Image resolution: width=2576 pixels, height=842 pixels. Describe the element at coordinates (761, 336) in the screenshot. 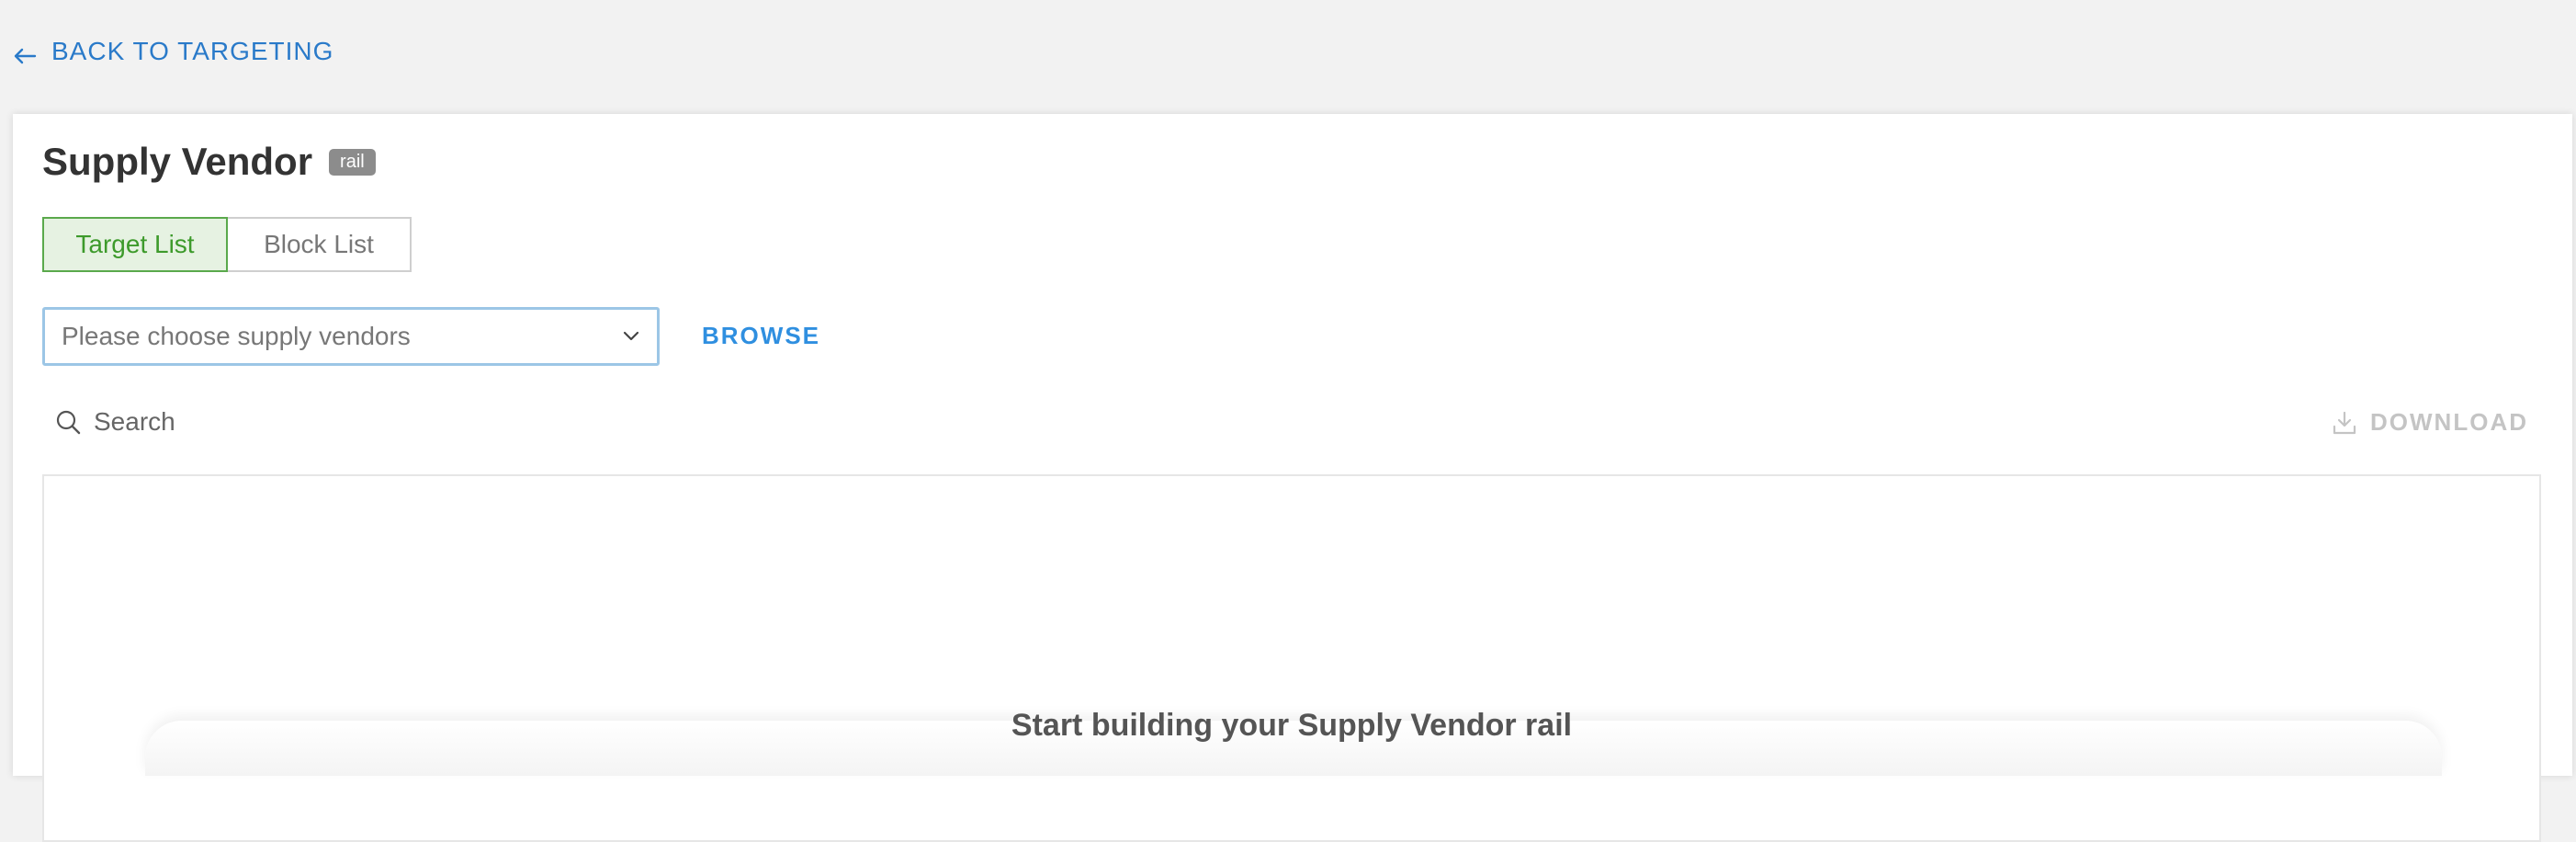

I see `browse-button: BROWSE` at that location.